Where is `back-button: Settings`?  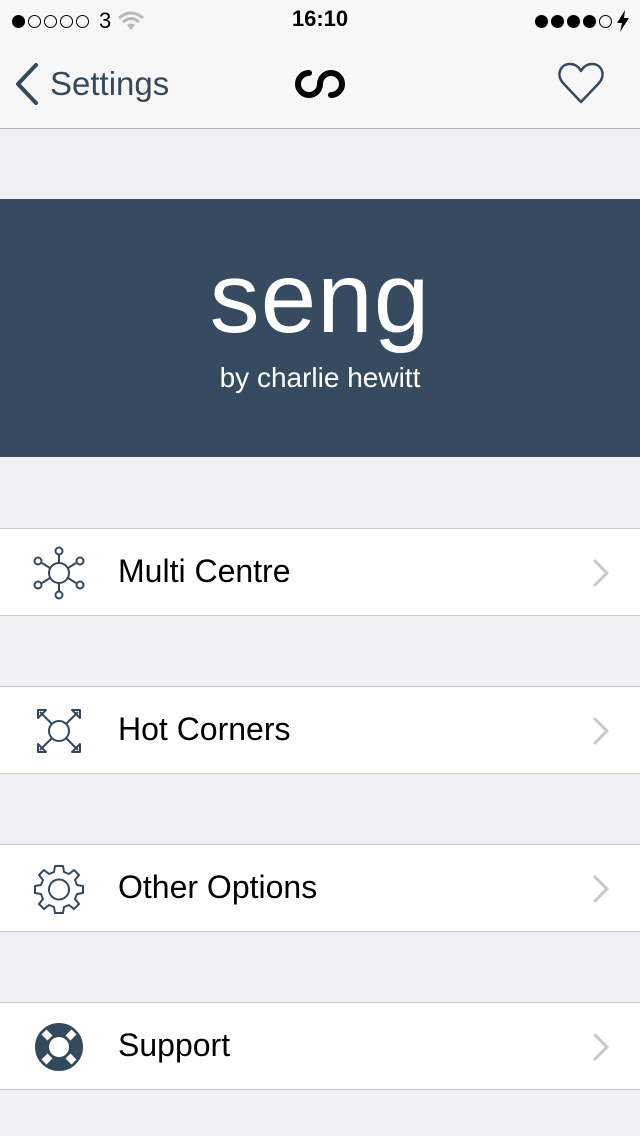 back-button: Settings is located at coordinates (91, 84).